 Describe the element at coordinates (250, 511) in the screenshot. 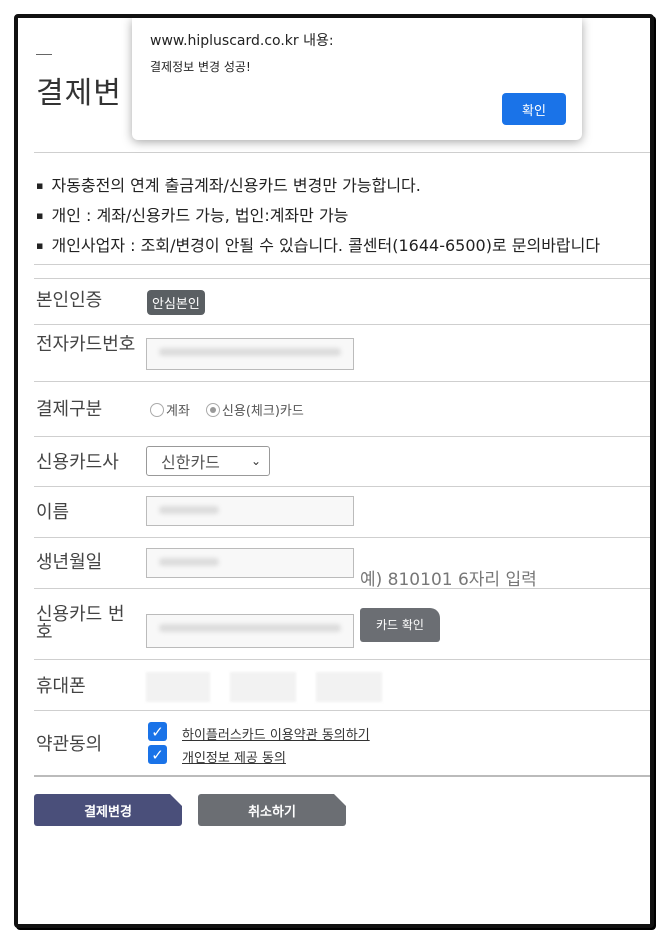

I see `name-field` at that location.